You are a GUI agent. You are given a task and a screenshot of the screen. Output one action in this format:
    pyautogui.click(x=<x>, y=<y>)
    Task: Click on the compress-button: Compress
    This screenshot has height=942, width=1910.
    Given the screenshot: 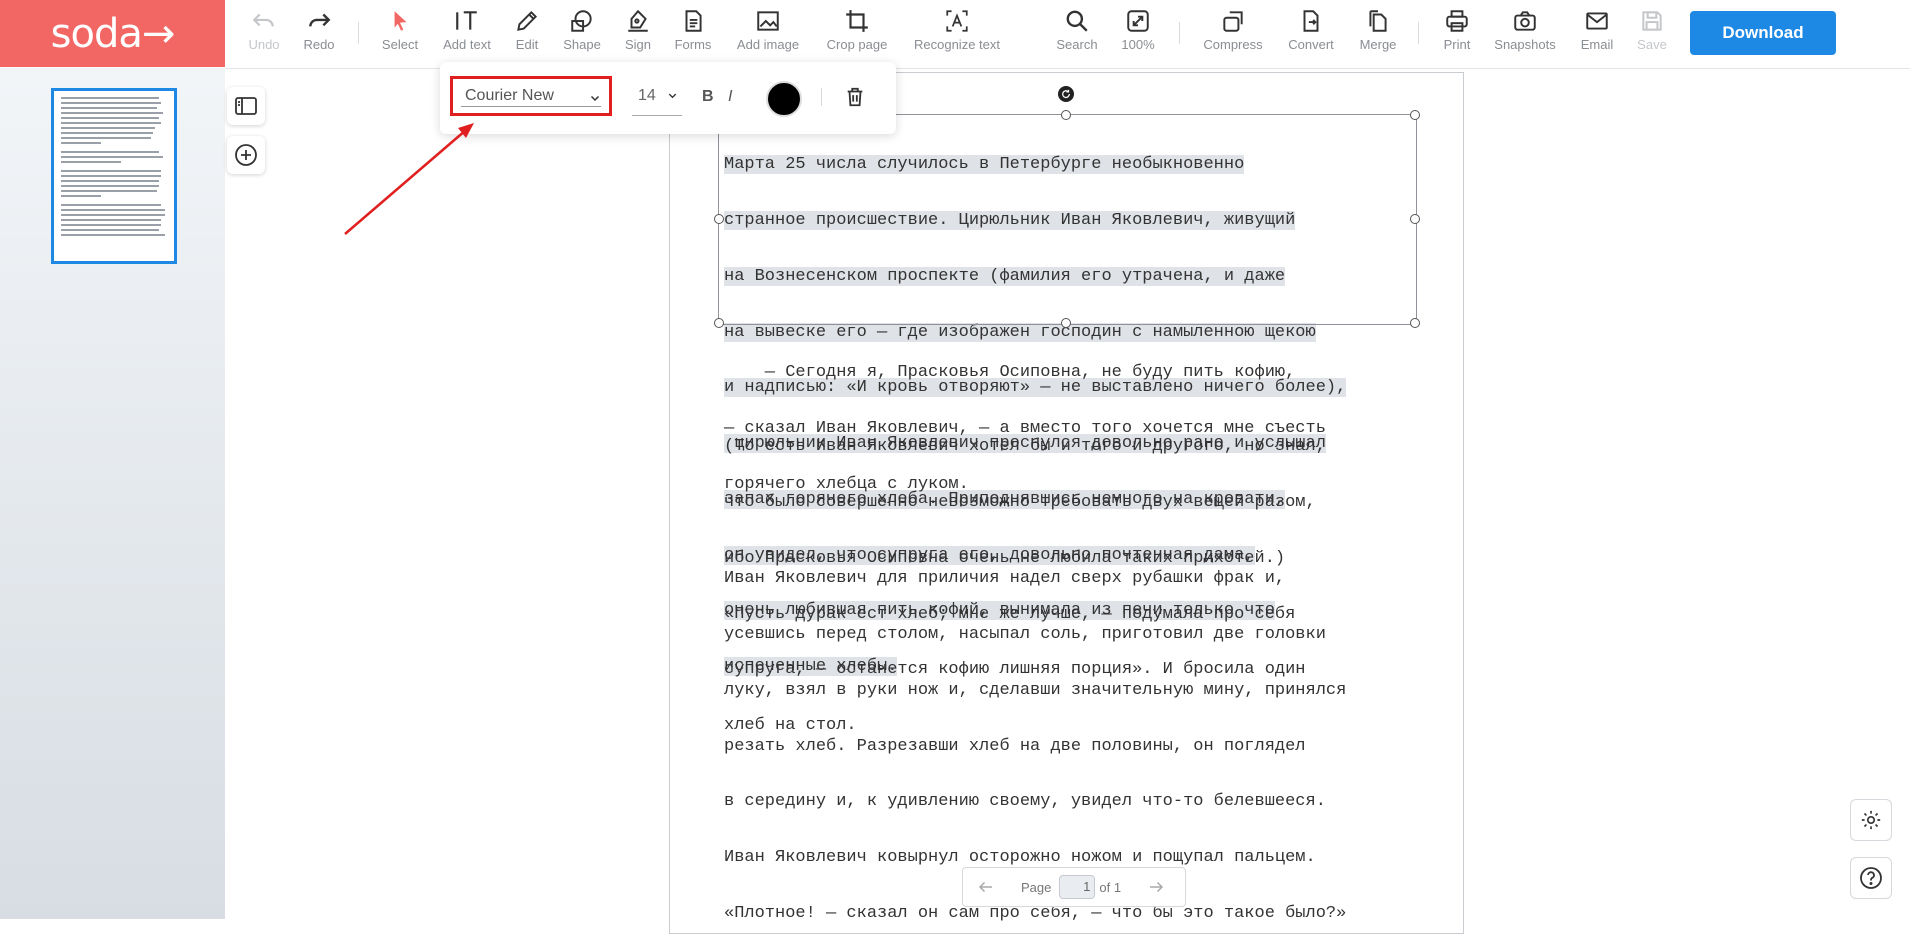 What is the action you would take?
    pyautogui.click(x=1233, y=30)
    